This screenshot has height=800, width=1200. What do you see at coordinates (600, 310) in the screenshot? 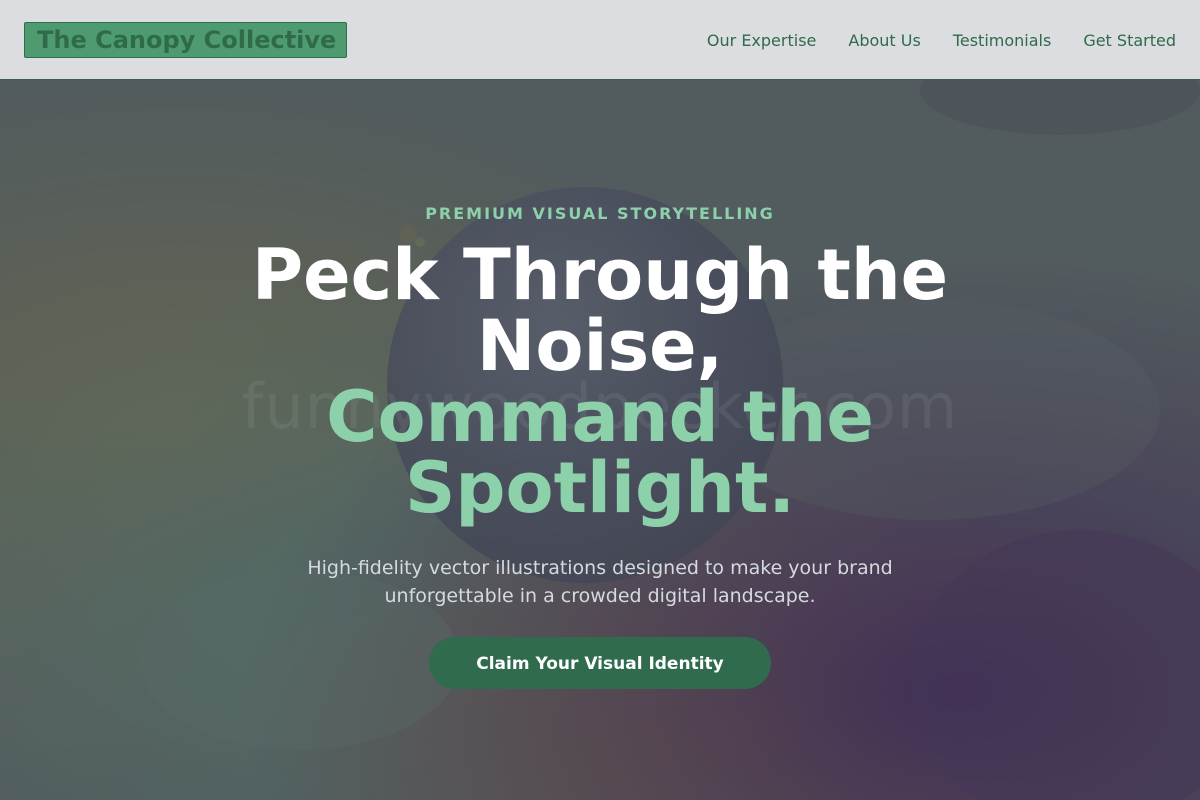
I see `headline-white-part: Peck Through the Noise,` at bounding box center [600, 310].